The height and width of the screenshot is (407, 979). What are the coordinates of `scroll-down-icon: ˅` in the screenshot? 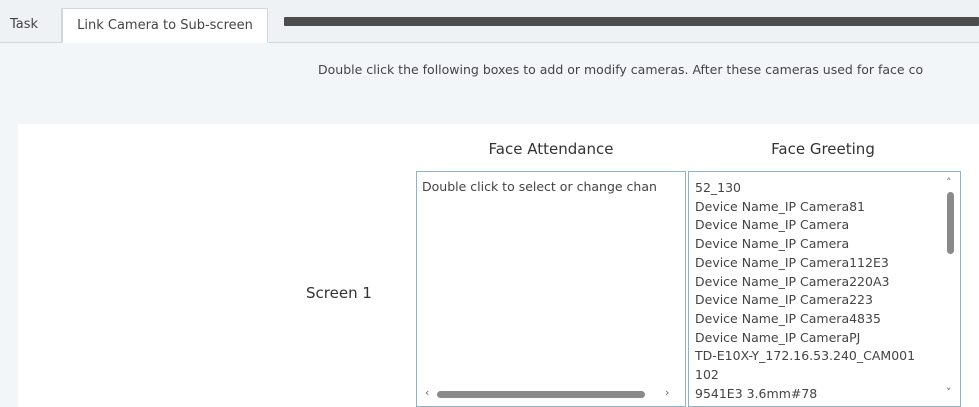 It's located at (949, 392).